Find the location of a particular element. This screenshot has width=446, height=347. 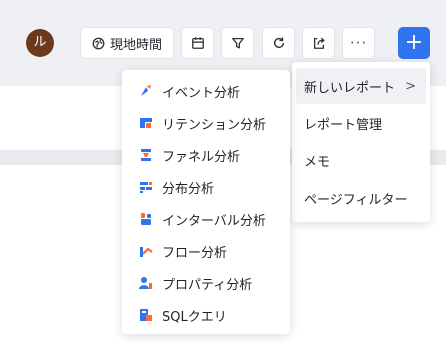

submenu-item-sql-query: SQLクエリ is located at coordinates (206, 315).